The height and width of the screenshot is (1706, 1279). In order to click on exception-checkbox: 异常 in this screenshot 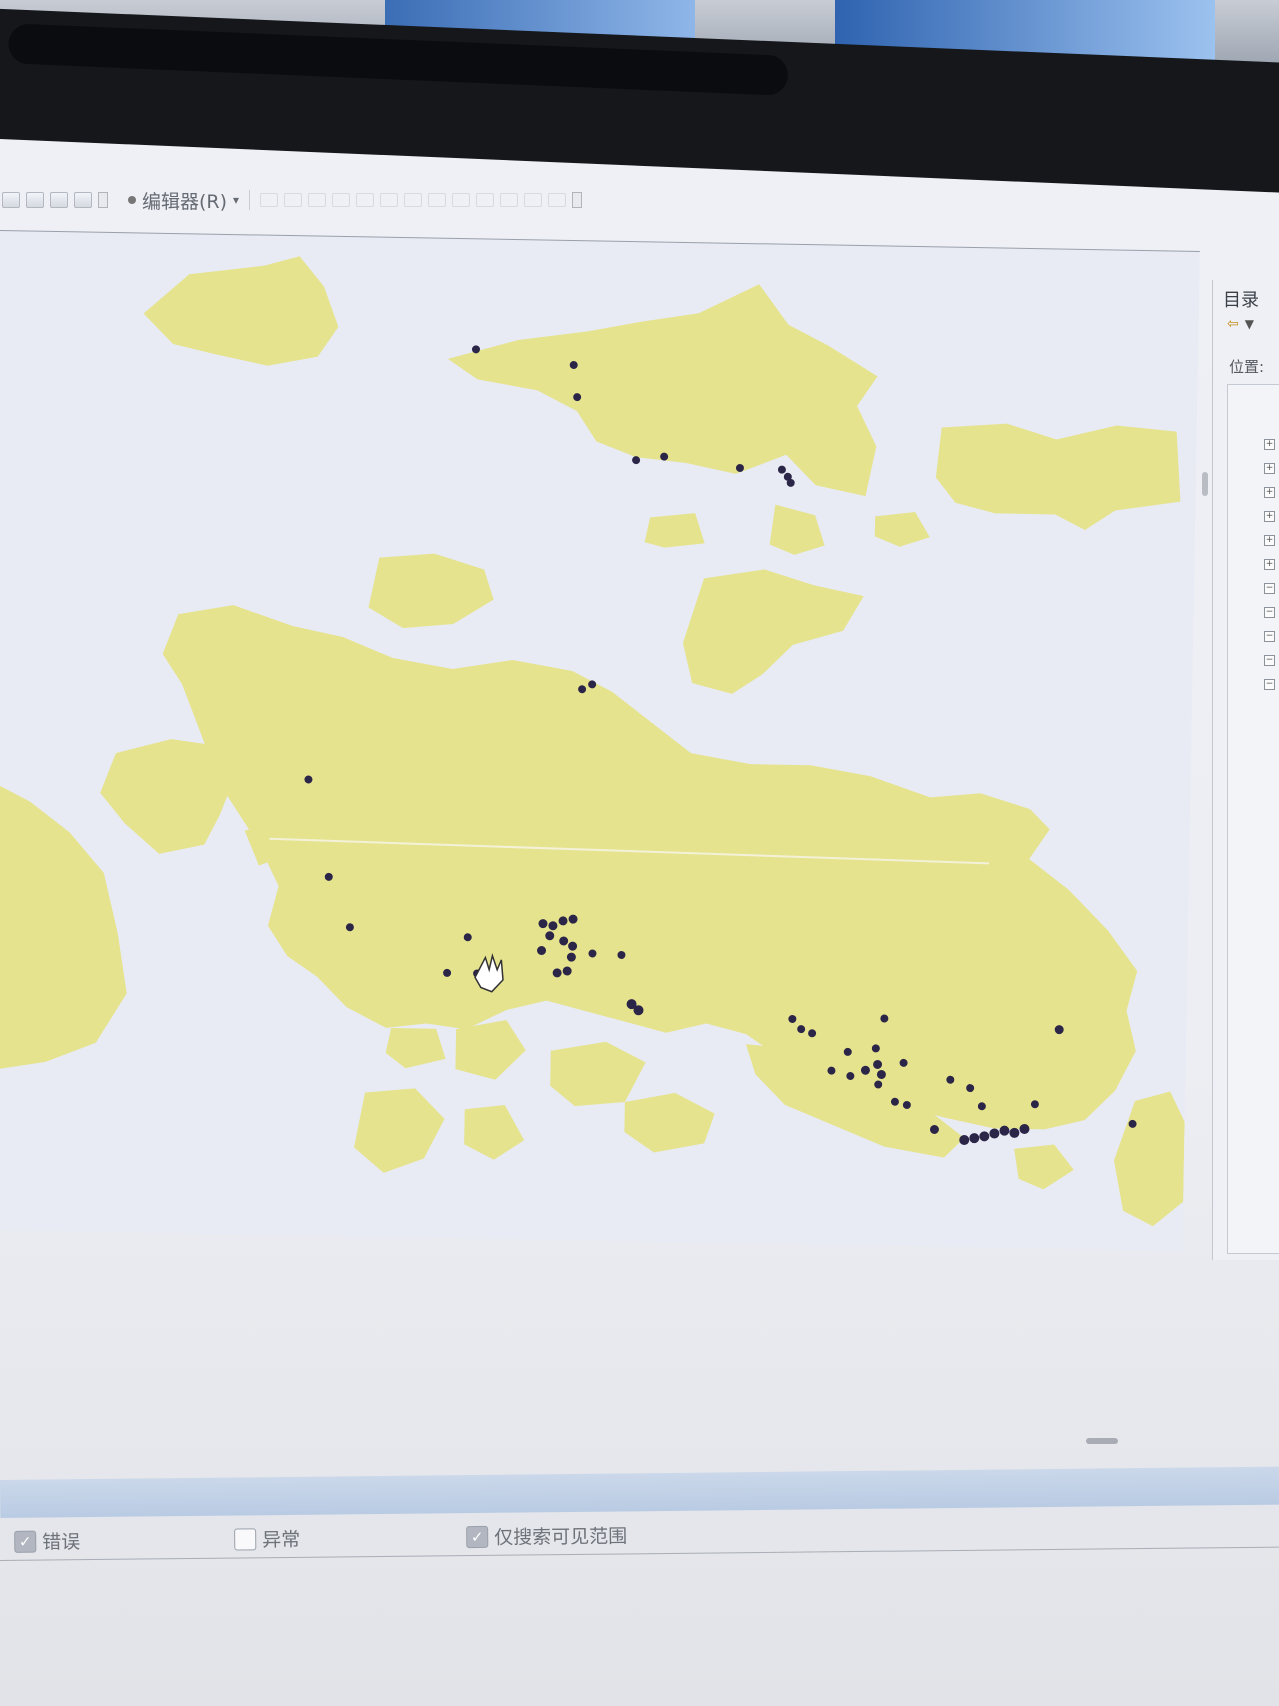, I will do `click(267, 1539)`.